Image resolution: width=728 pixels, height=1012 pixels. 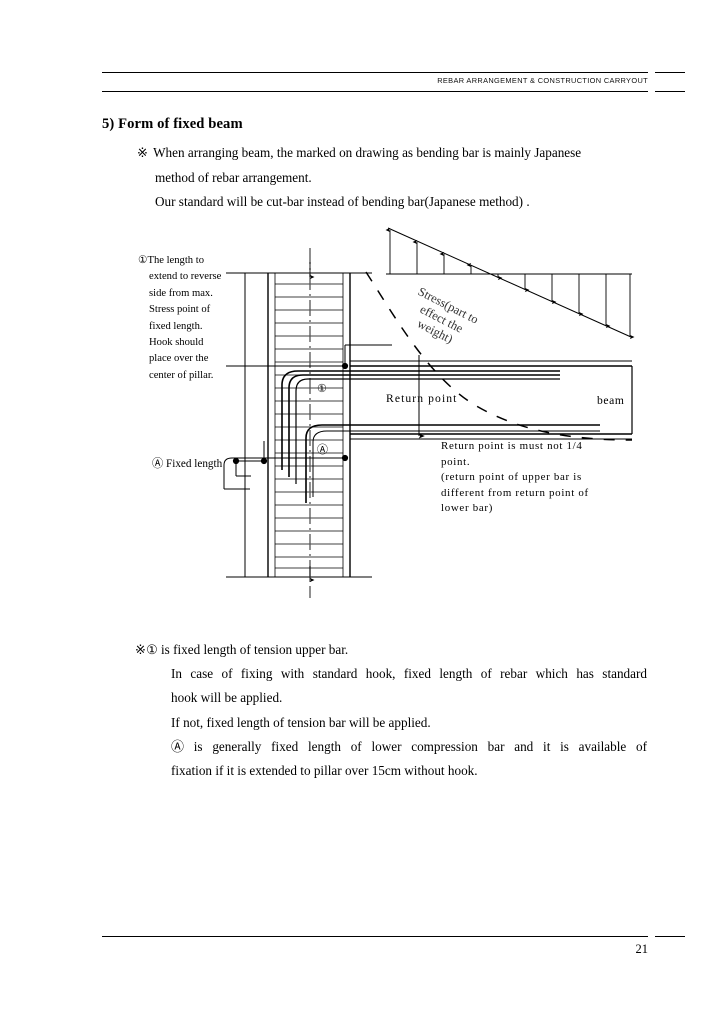 I want to click on left-note-line-4: Stress point of, so click(x=180, y=310).